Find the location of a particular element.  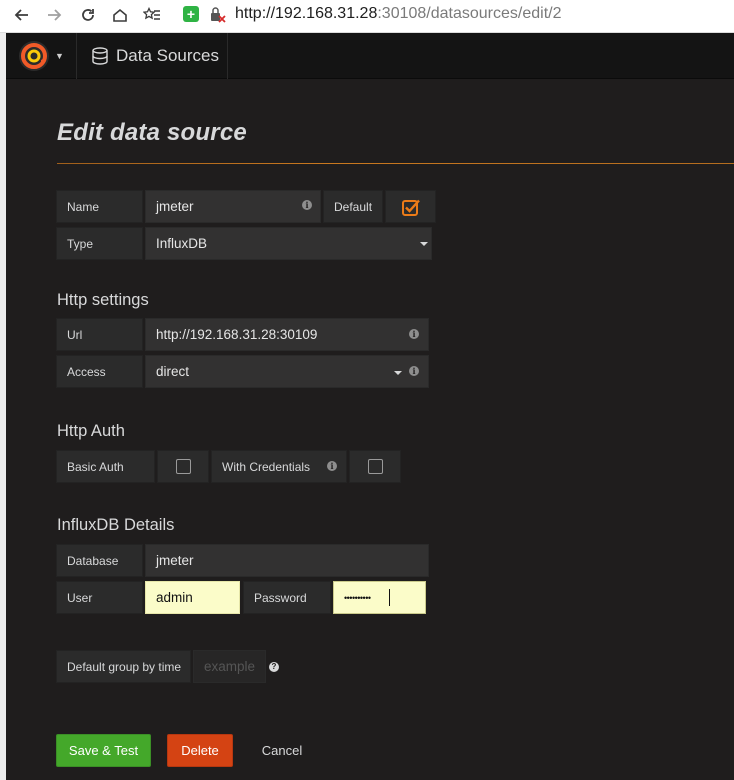

database-label: Database is located at coordinates (99, 560).